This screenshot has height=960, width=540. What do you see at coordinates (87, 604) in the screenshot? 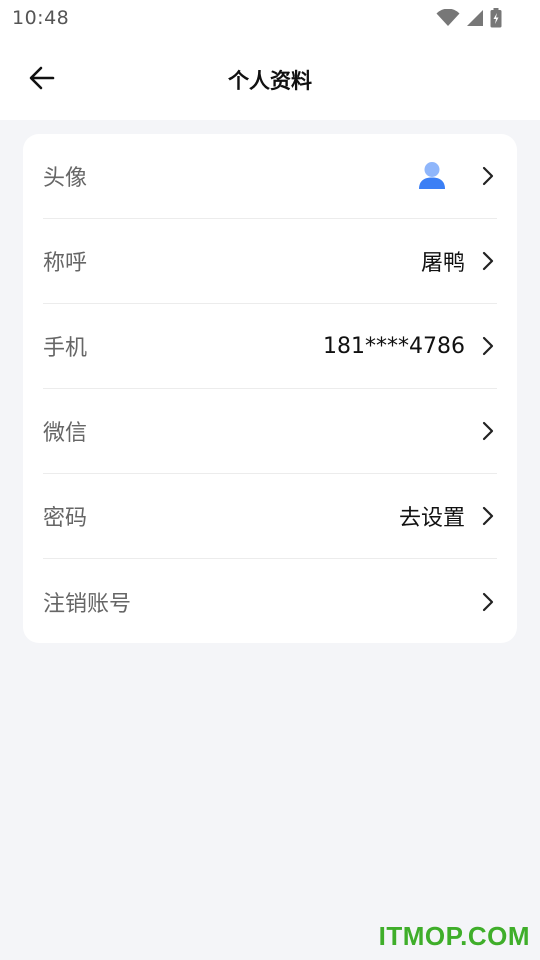
I see `row-label: 注销账号` at bounding box center [87, 604].